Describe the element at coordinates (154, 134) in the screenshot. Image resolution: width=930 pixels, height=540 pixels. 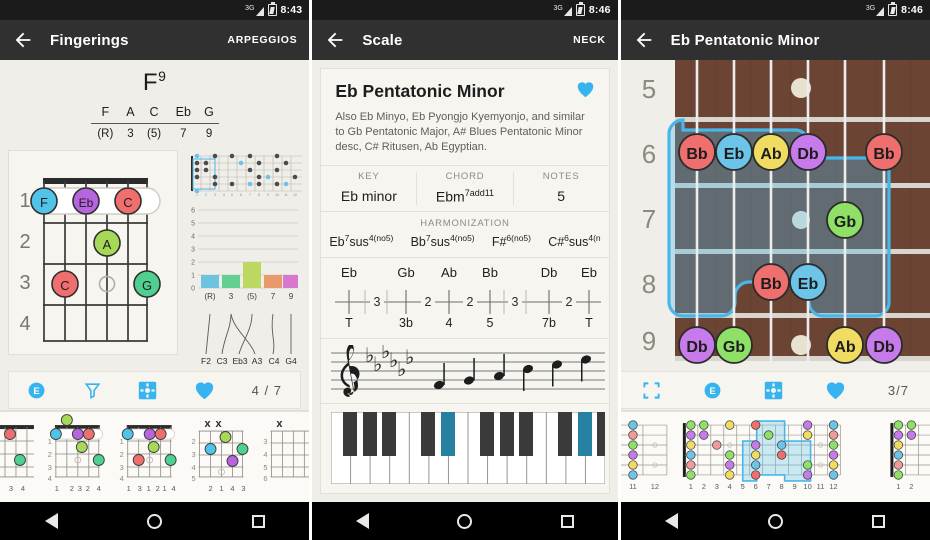
I see `chord-degree: (5)` at that location.